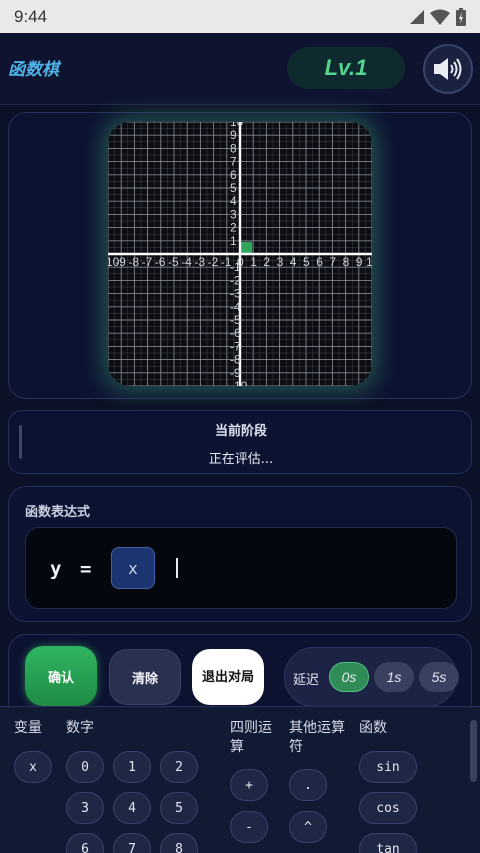 Image resolution: width=480 pixels, height=853 pixels. Describe the element at coordinates (293, 262) in the screenshot. I see `x-tick-label: 4` at that location.